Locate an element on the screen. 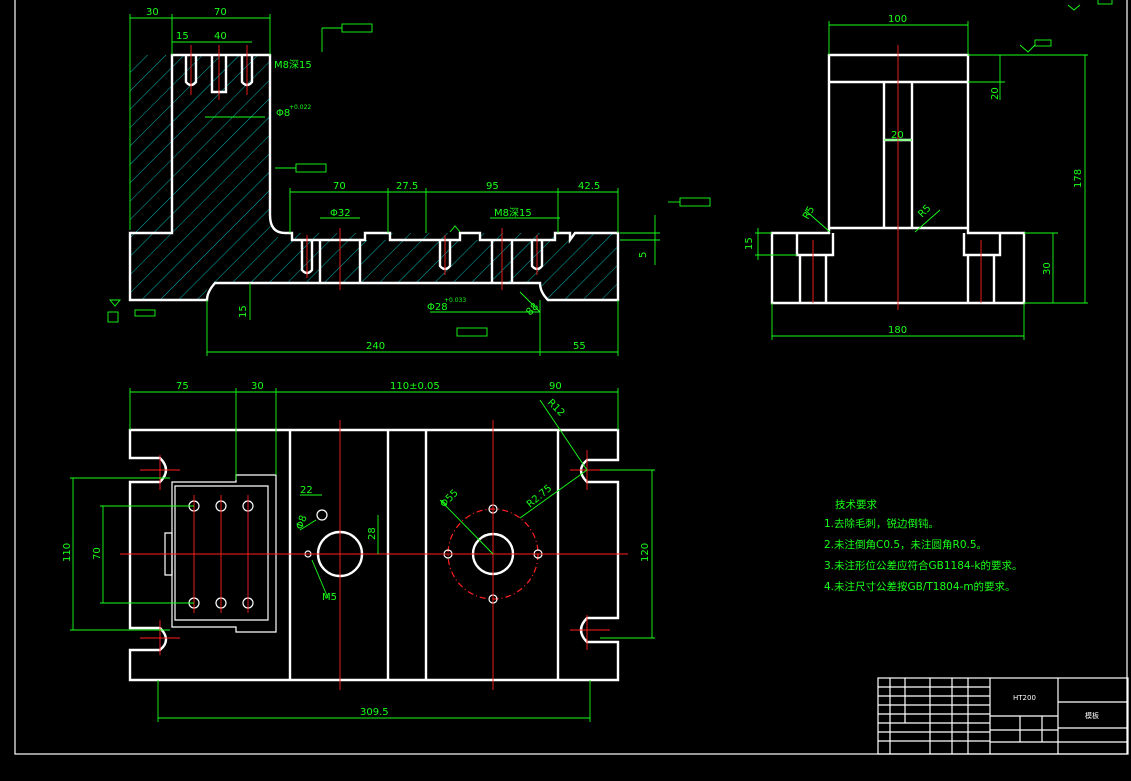 The height and width of the screenshot is (781, 1131). dim-90: 90 is located at coordinates (555, 386).